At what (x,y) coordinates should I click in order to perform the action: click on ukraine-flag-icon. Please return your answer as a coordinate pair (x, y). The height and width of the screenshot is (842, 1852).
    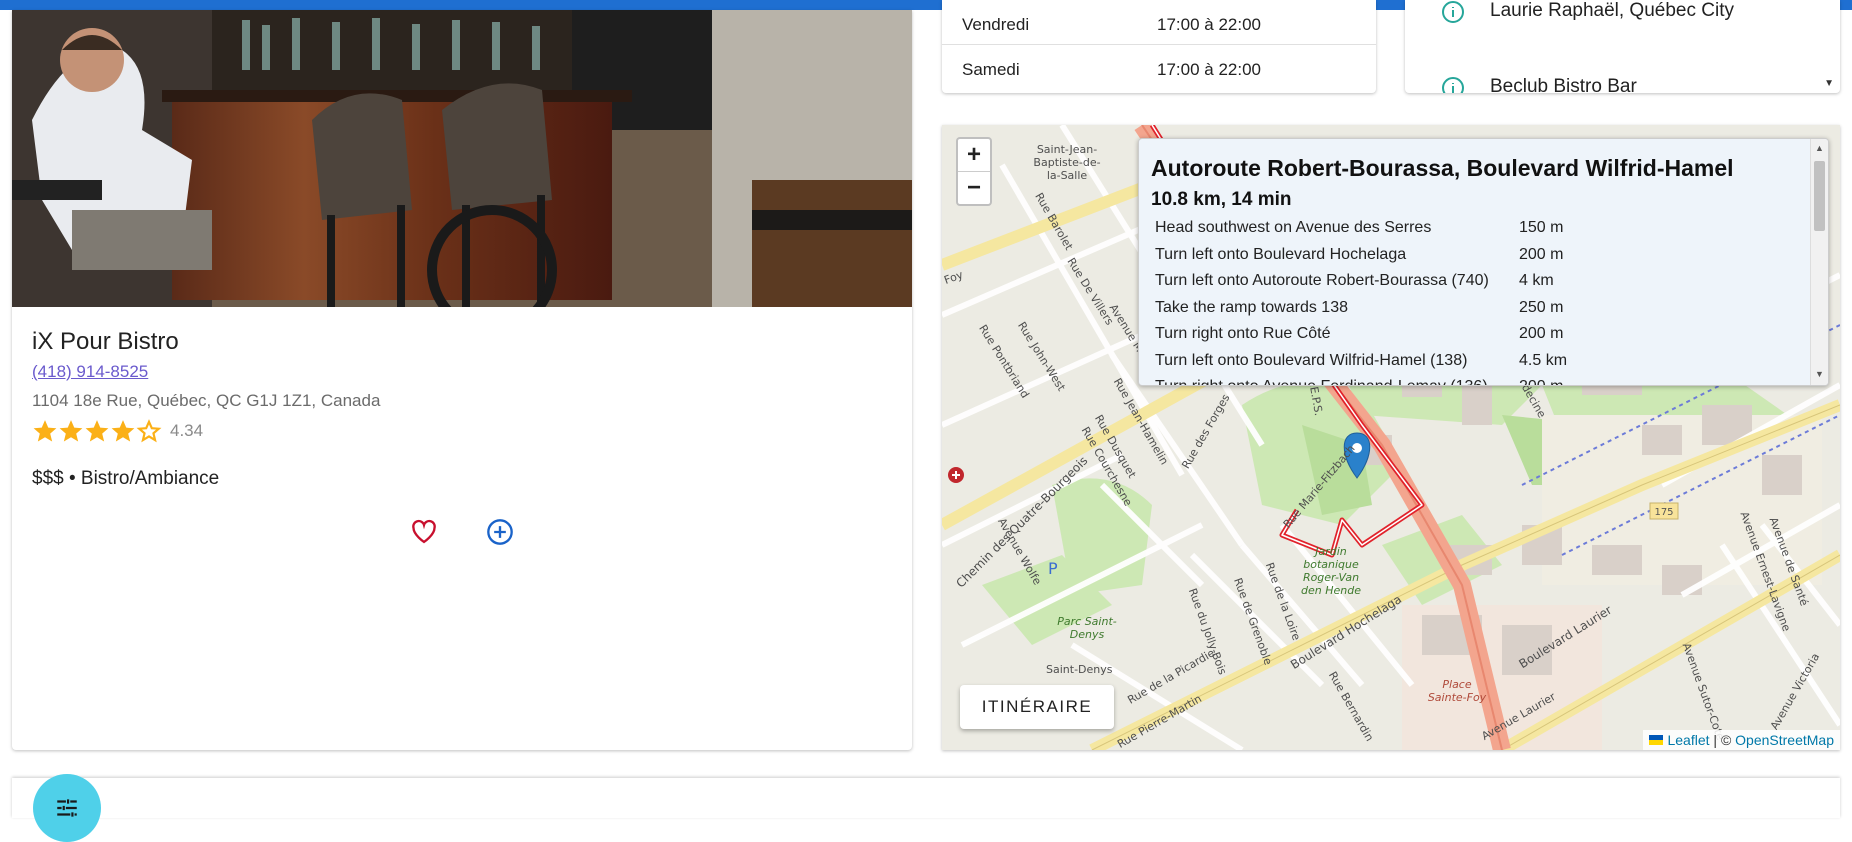
    Looking at the image, I should click on (1656, 740).